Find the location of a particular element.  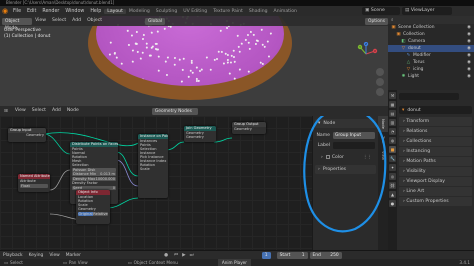

seed-field: Seed 0 is located at coordinates (94, 187).